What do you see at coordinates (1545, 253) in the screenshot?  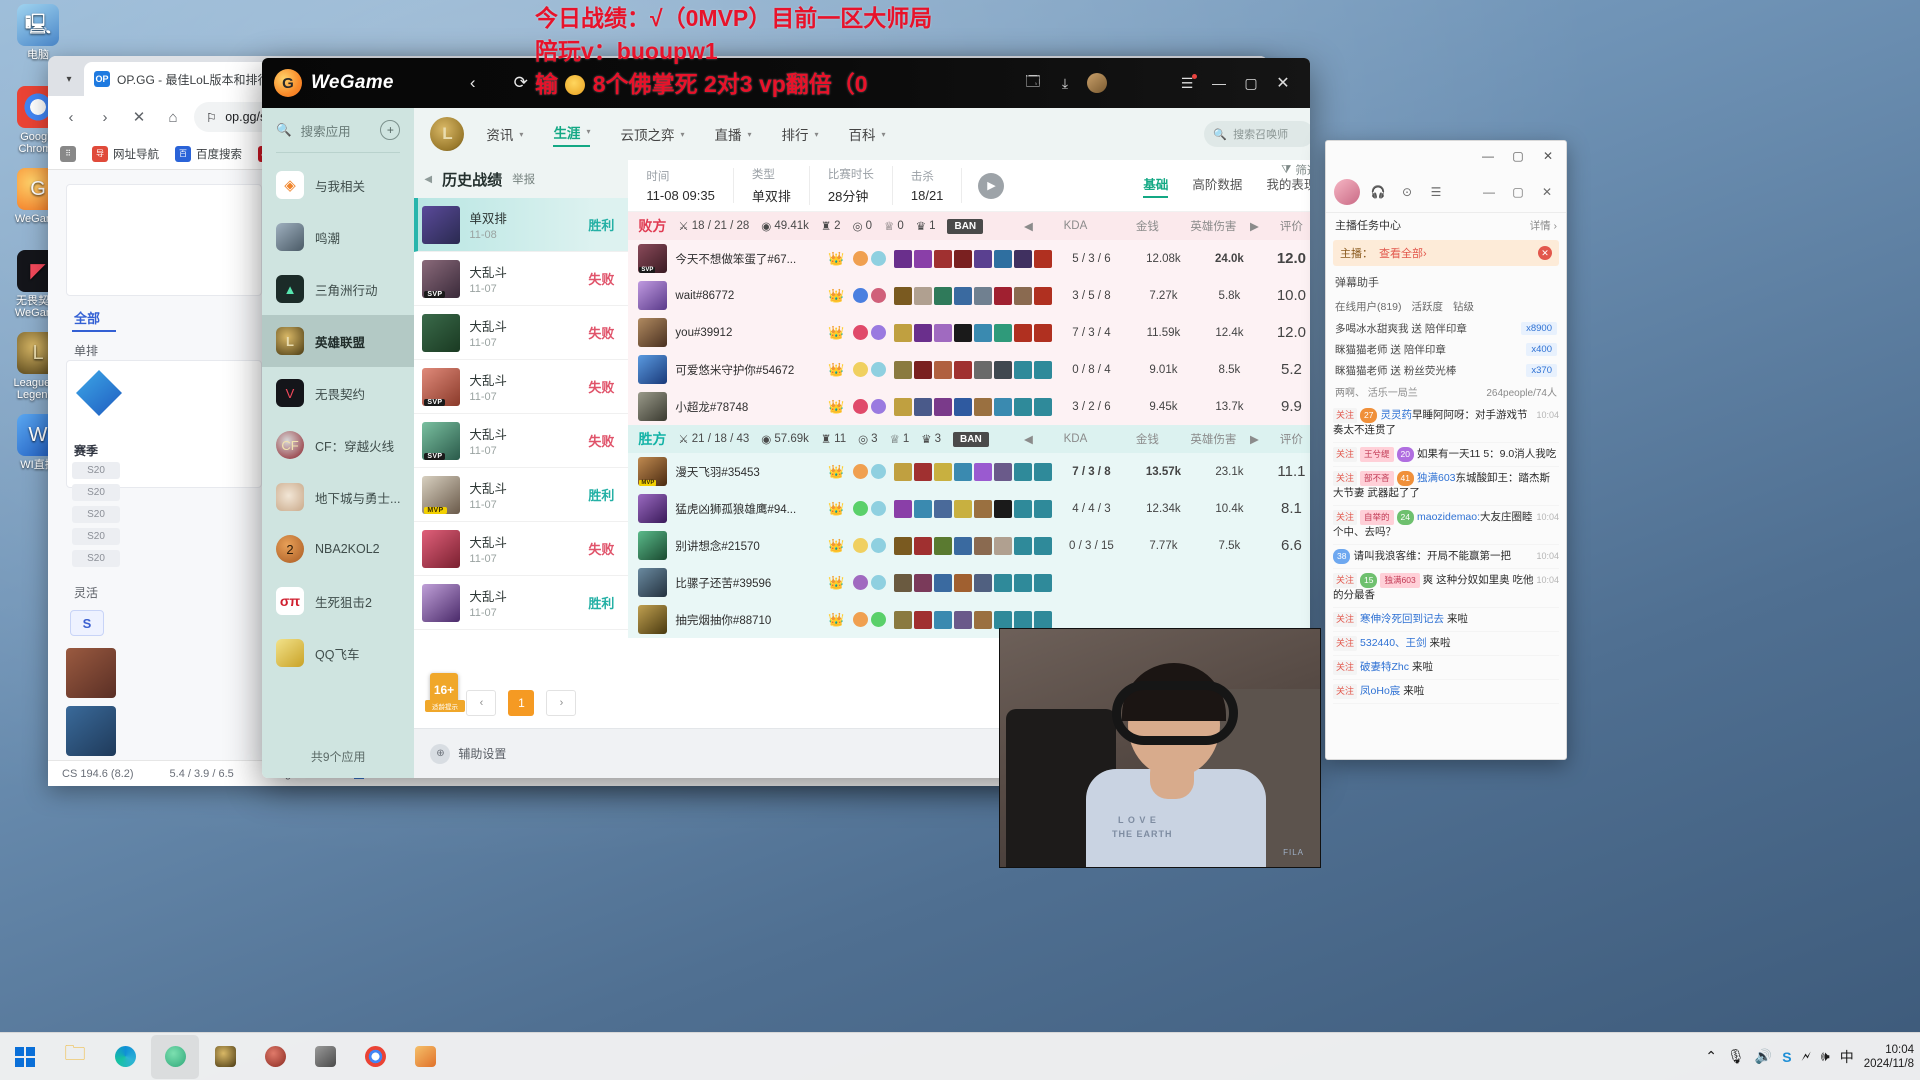 I see `banner-close-icon: ✕` at bounding box center [1545, 253].